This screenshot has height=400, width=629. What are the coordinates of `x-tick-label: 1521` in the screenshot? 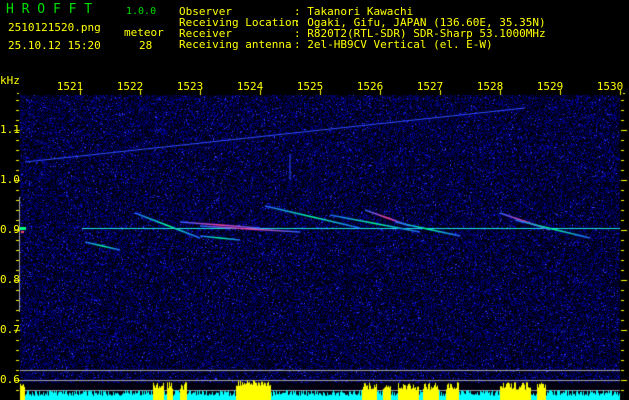 It's located at (70, 86).